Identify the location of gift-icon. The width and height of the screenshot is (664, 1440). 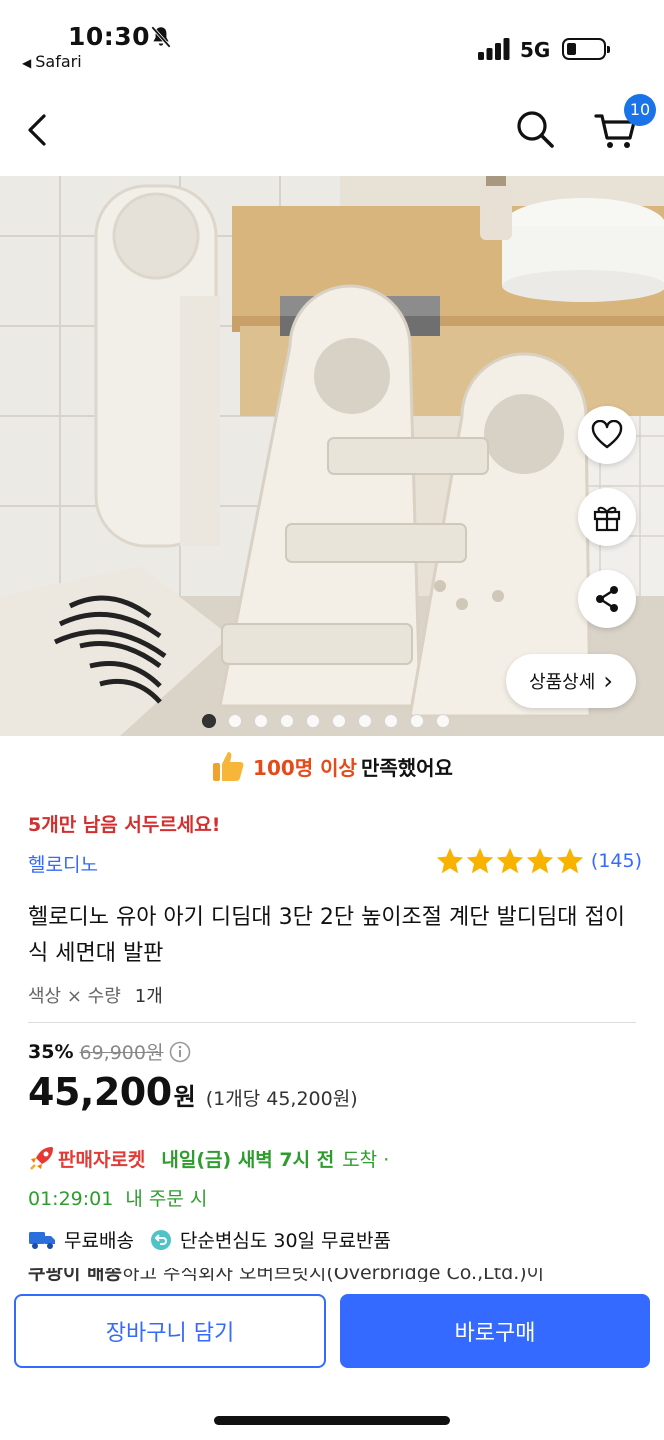
(607, 519).